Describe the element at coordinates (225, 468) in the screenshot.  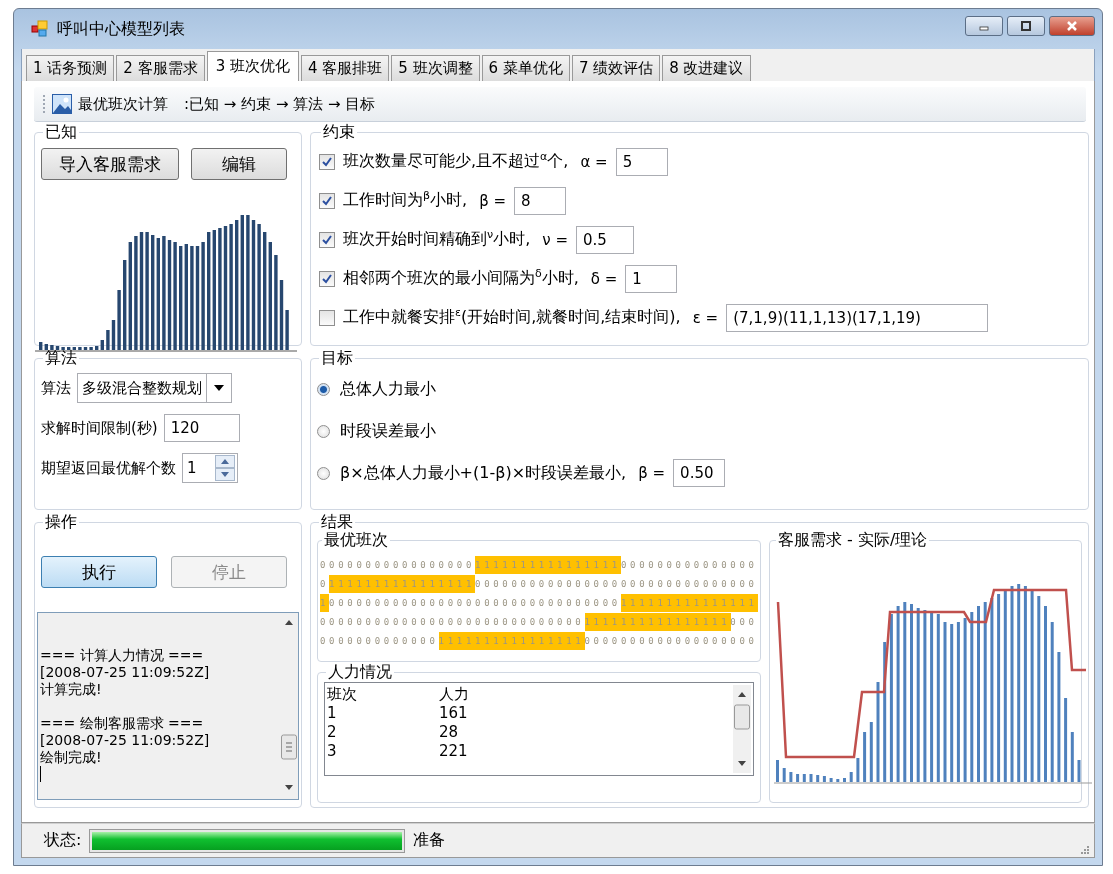
I see `spin-arrows-icon` at that location.